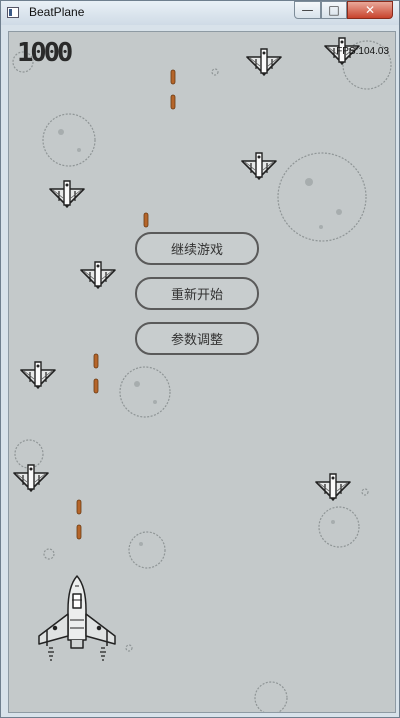  Describe the element at coordinates (45, 53) in the screenshot. I see `score-display: 1000` at that location.